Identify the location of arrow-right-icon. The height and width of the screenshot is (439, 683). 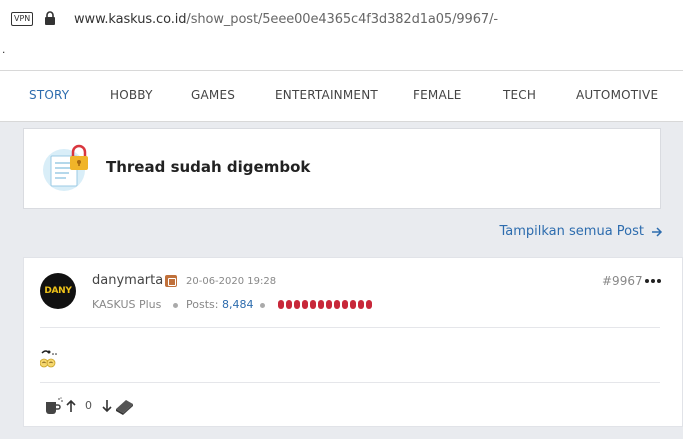
(657, 231).